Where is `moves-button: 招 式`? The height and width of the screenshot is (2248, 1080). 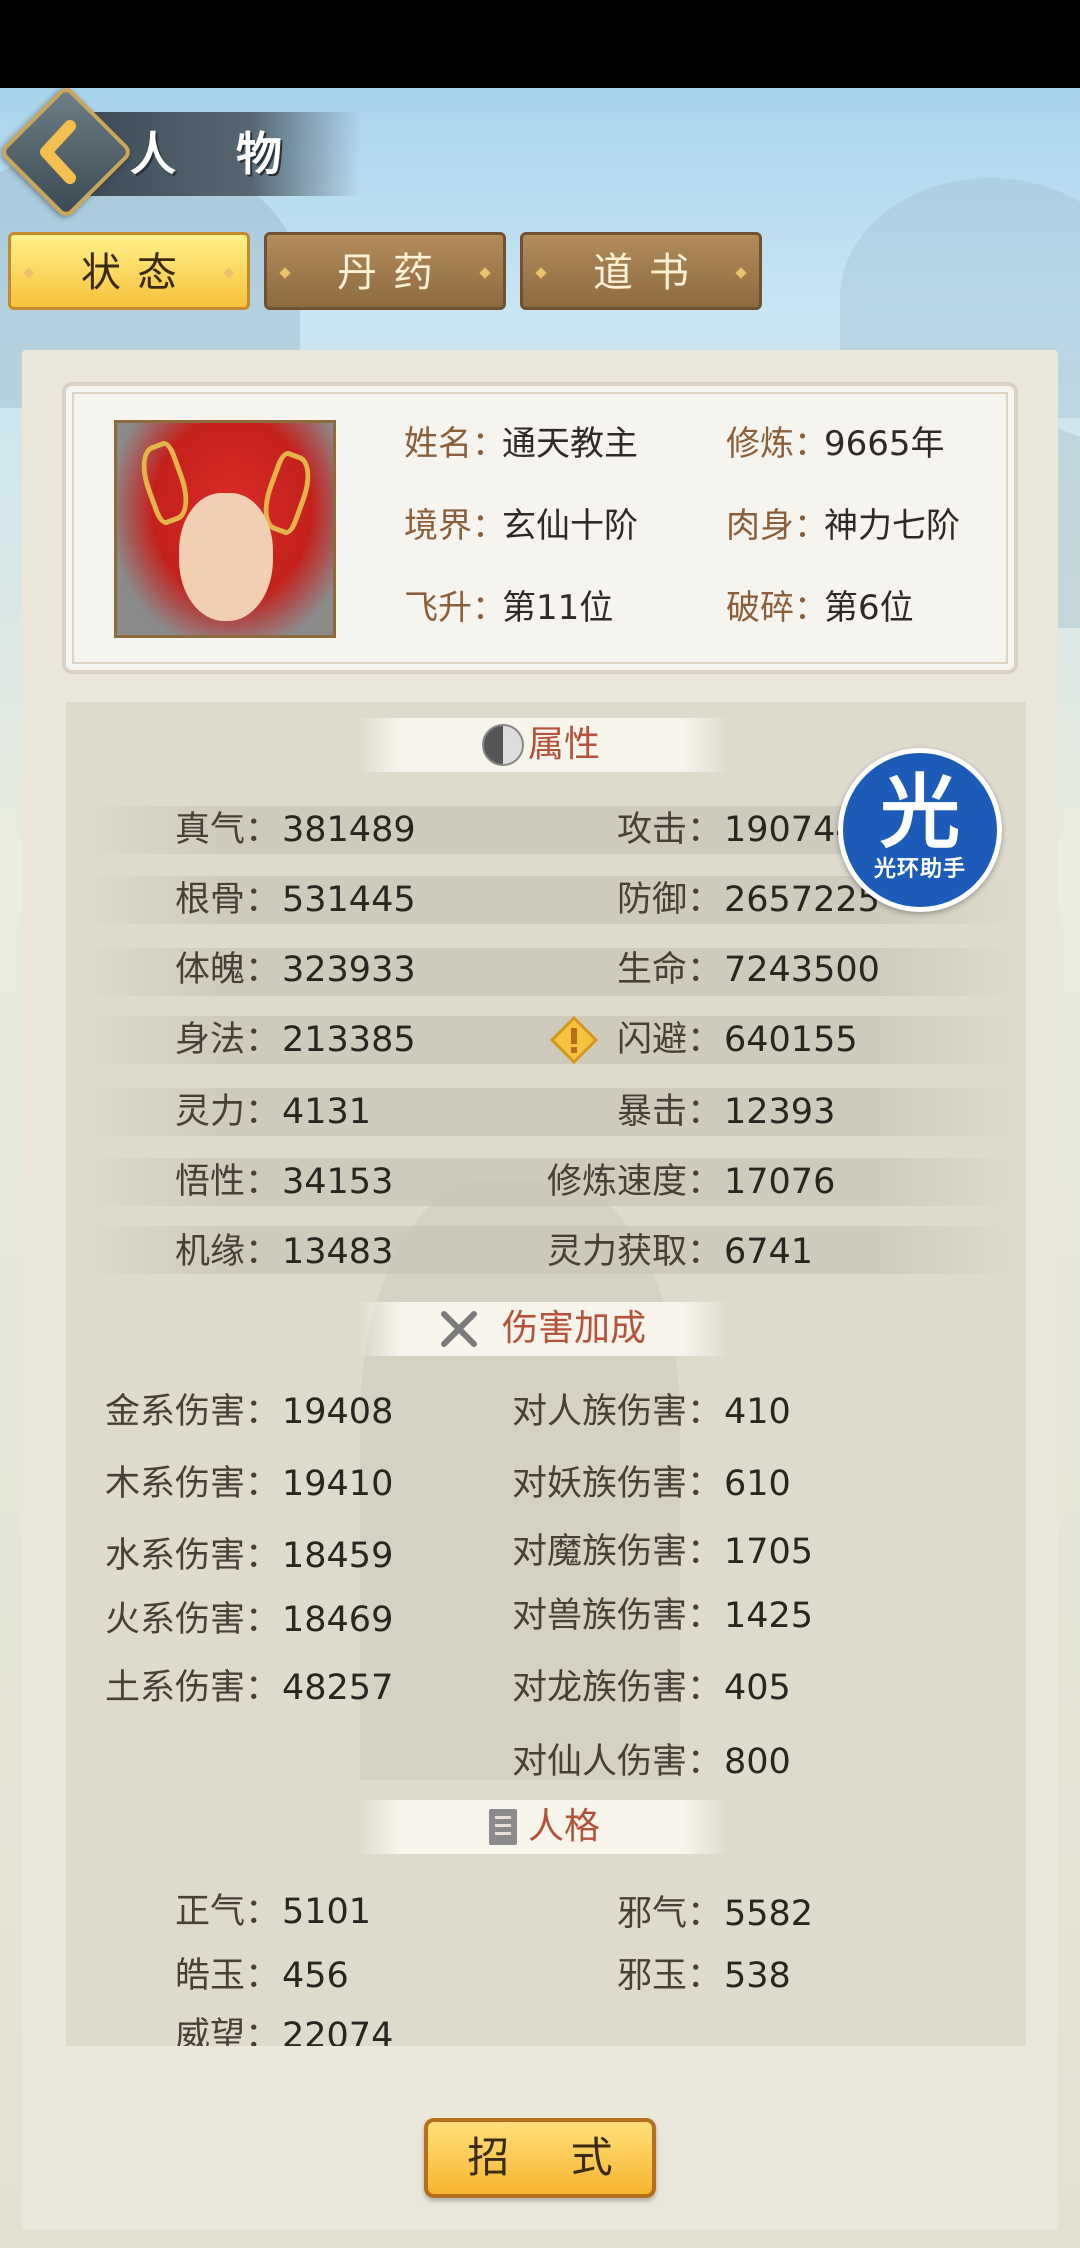 moves-button: 招 式 is located at coordinates (540, 2158).